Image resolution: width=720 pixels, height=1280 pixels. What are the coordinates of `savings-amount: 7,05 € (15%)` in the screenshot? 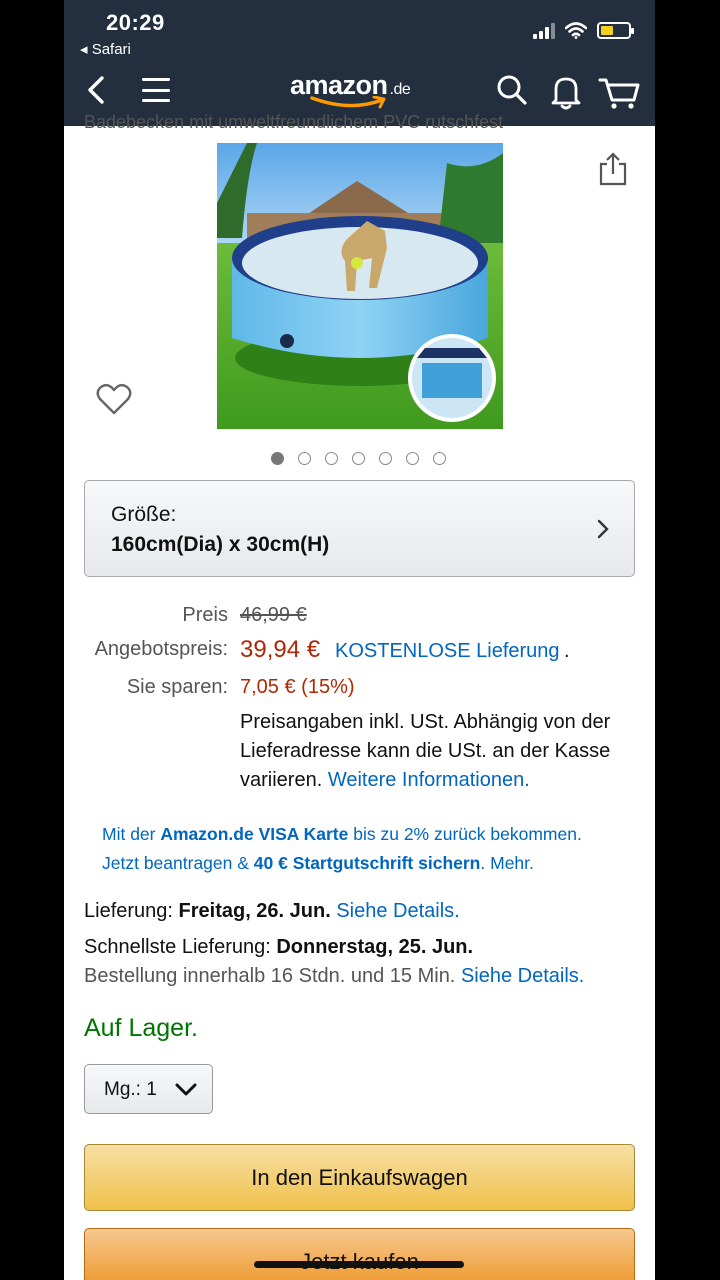 It's located at (297, 687).